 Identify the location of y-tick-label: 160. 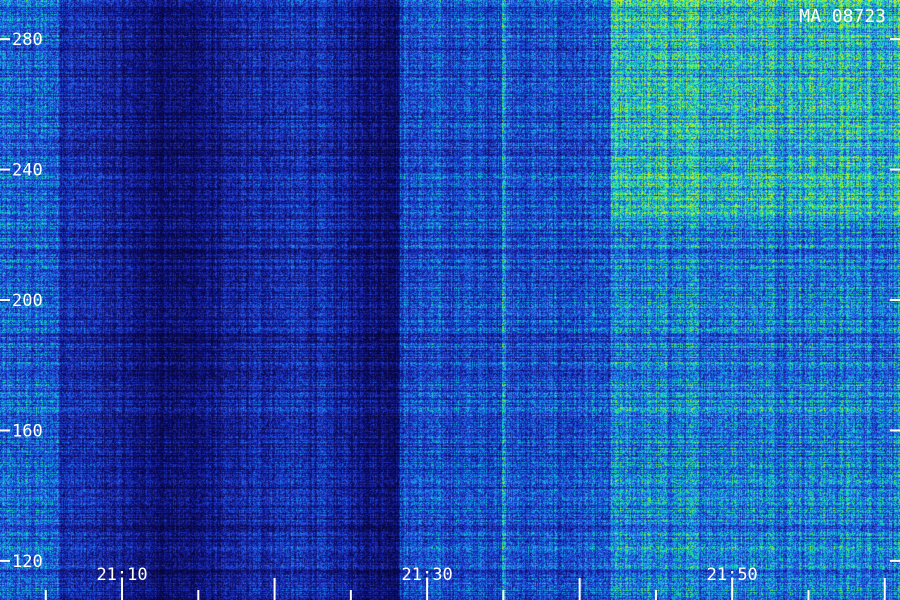
(27, 431).